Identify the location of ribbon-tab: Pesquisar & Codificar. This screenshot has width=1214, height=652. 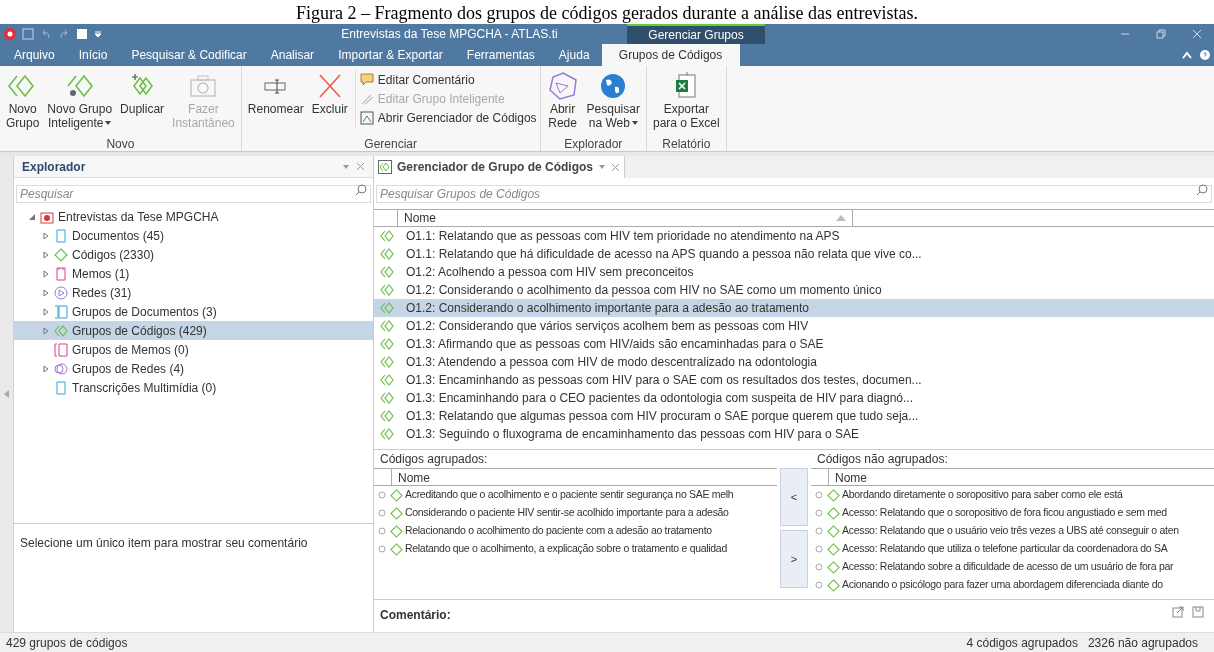
(189, 55).